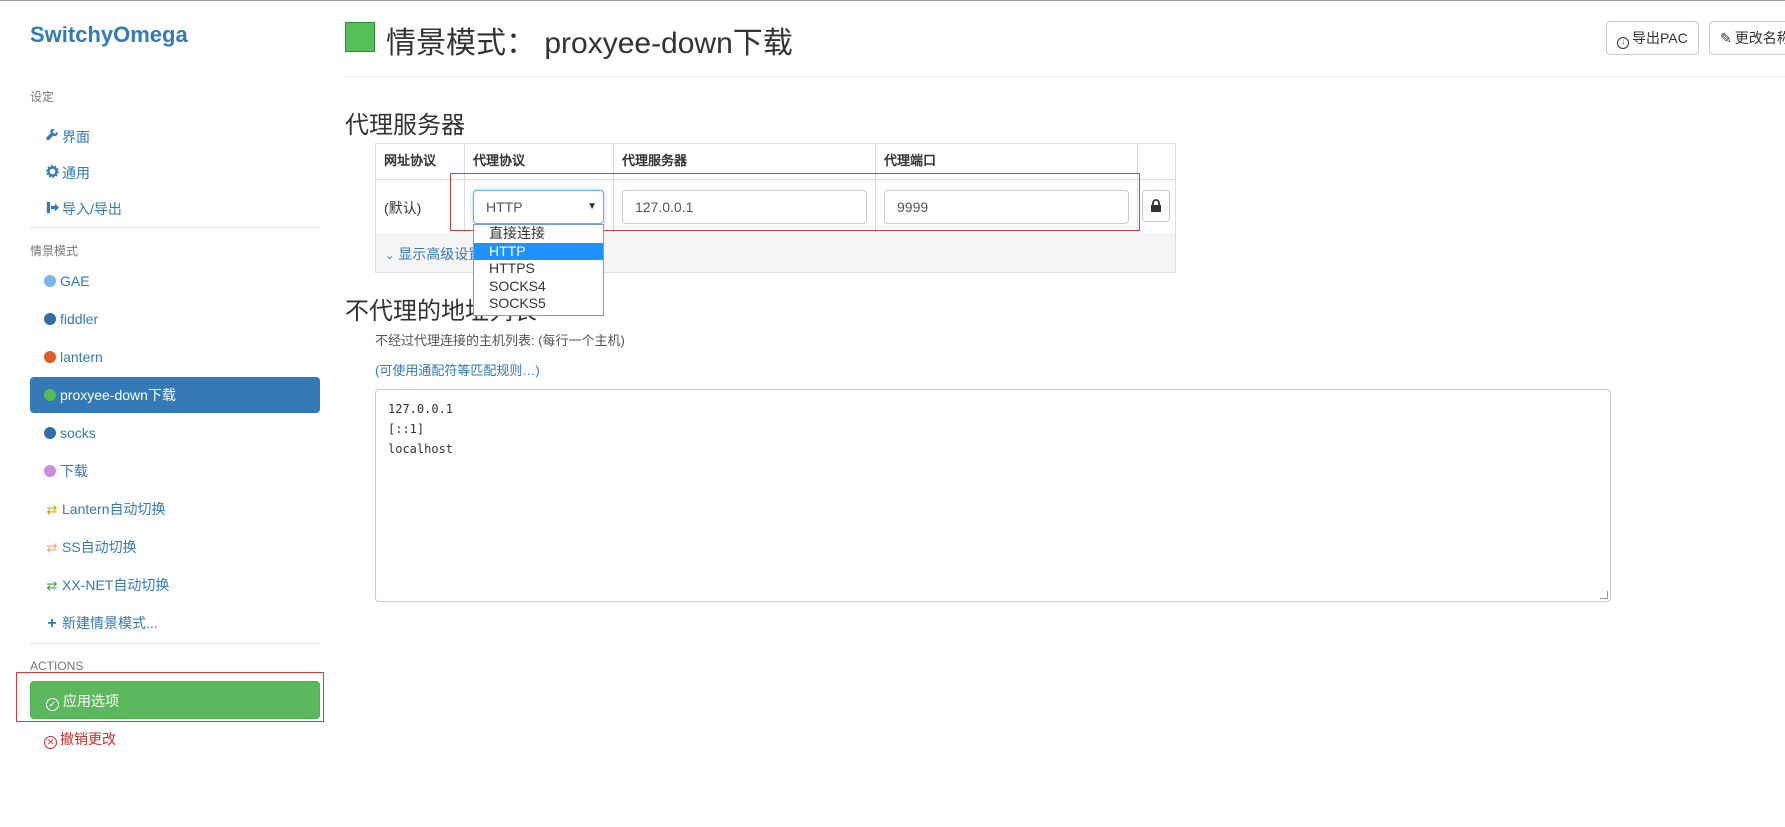 The image size is (1785, 827). I want to click on lock-icon, so click(1156, 205).